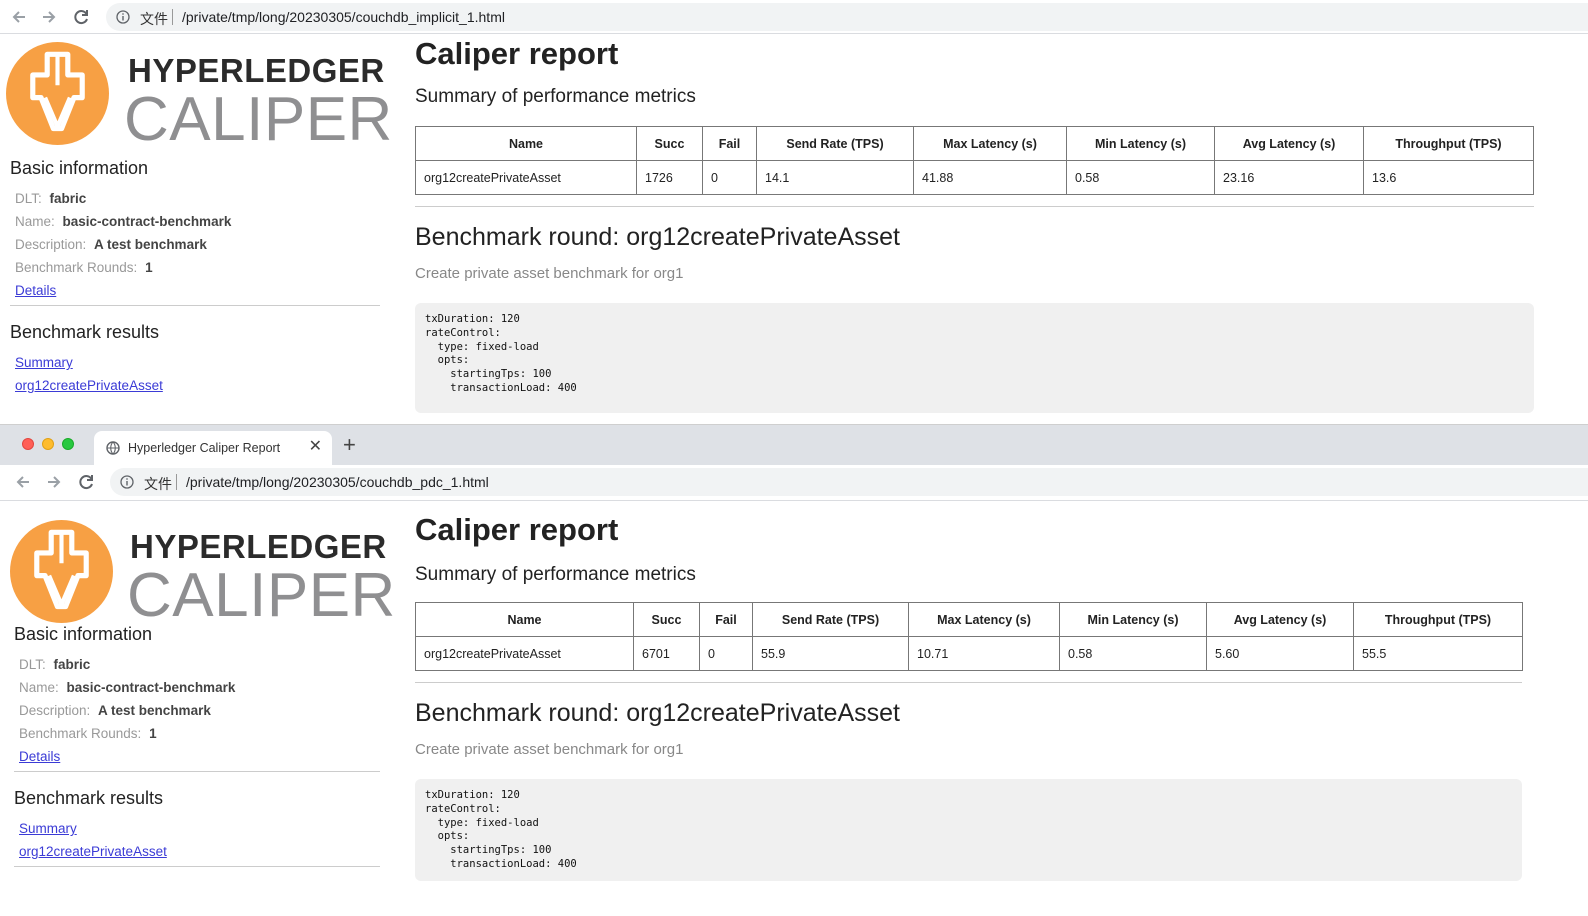  What do you see at coordinates (526, 143) in the screenshot?
I see `col-name: Name` at bounding box center [526, 143].